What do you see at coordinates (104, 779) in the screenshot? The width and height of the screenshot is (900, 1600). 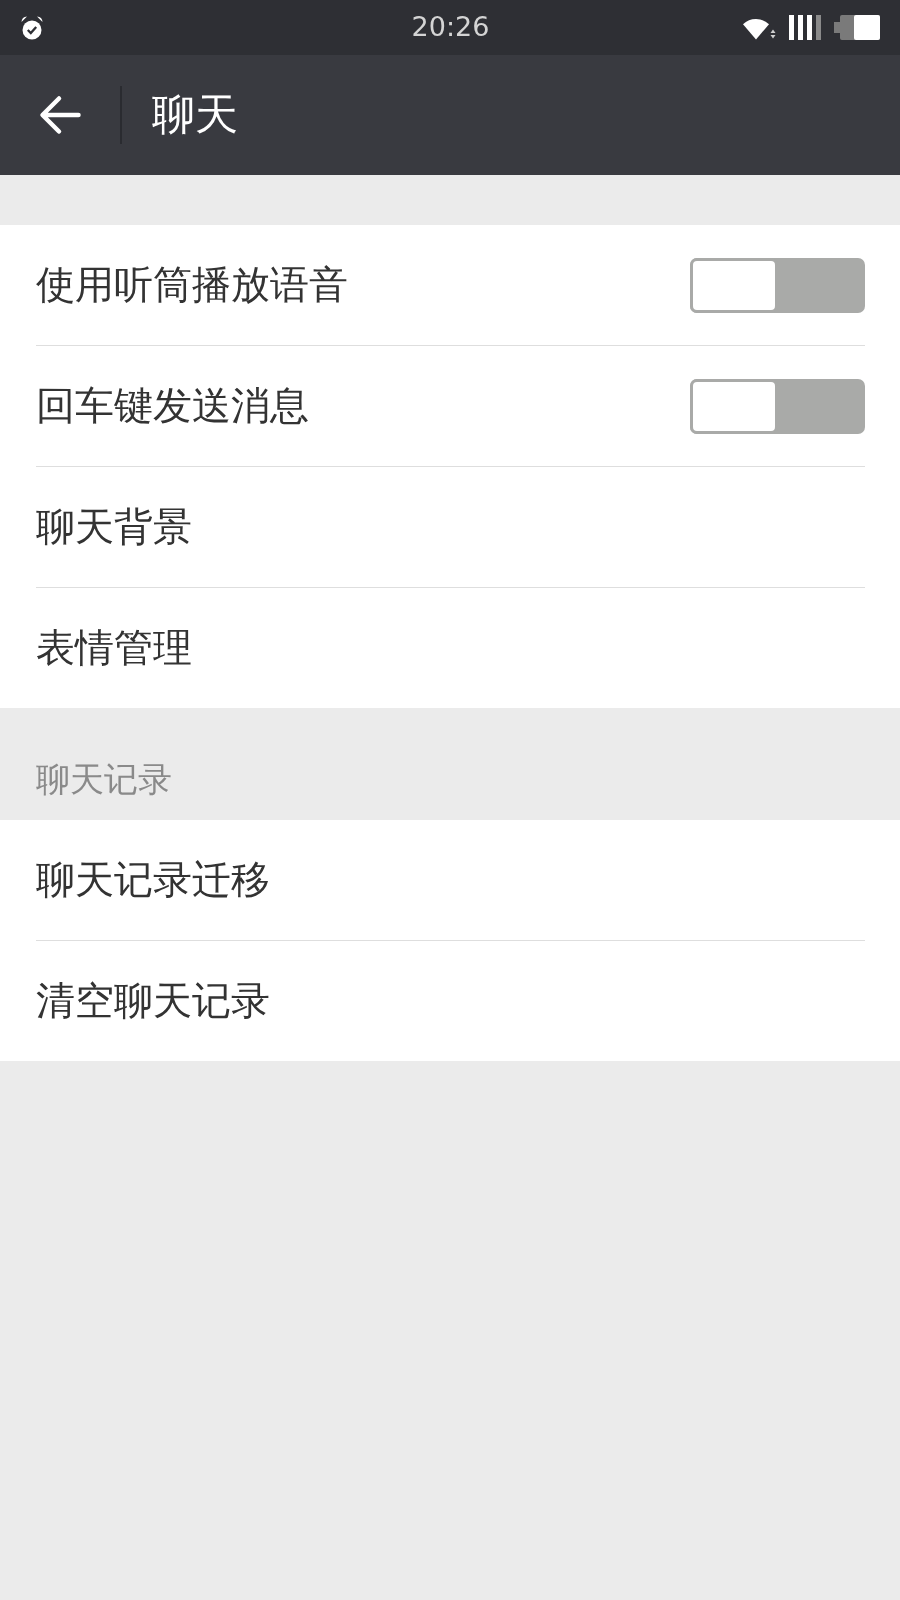 I see `section-heading: 聊天记录` at bounding box center [104, 779].